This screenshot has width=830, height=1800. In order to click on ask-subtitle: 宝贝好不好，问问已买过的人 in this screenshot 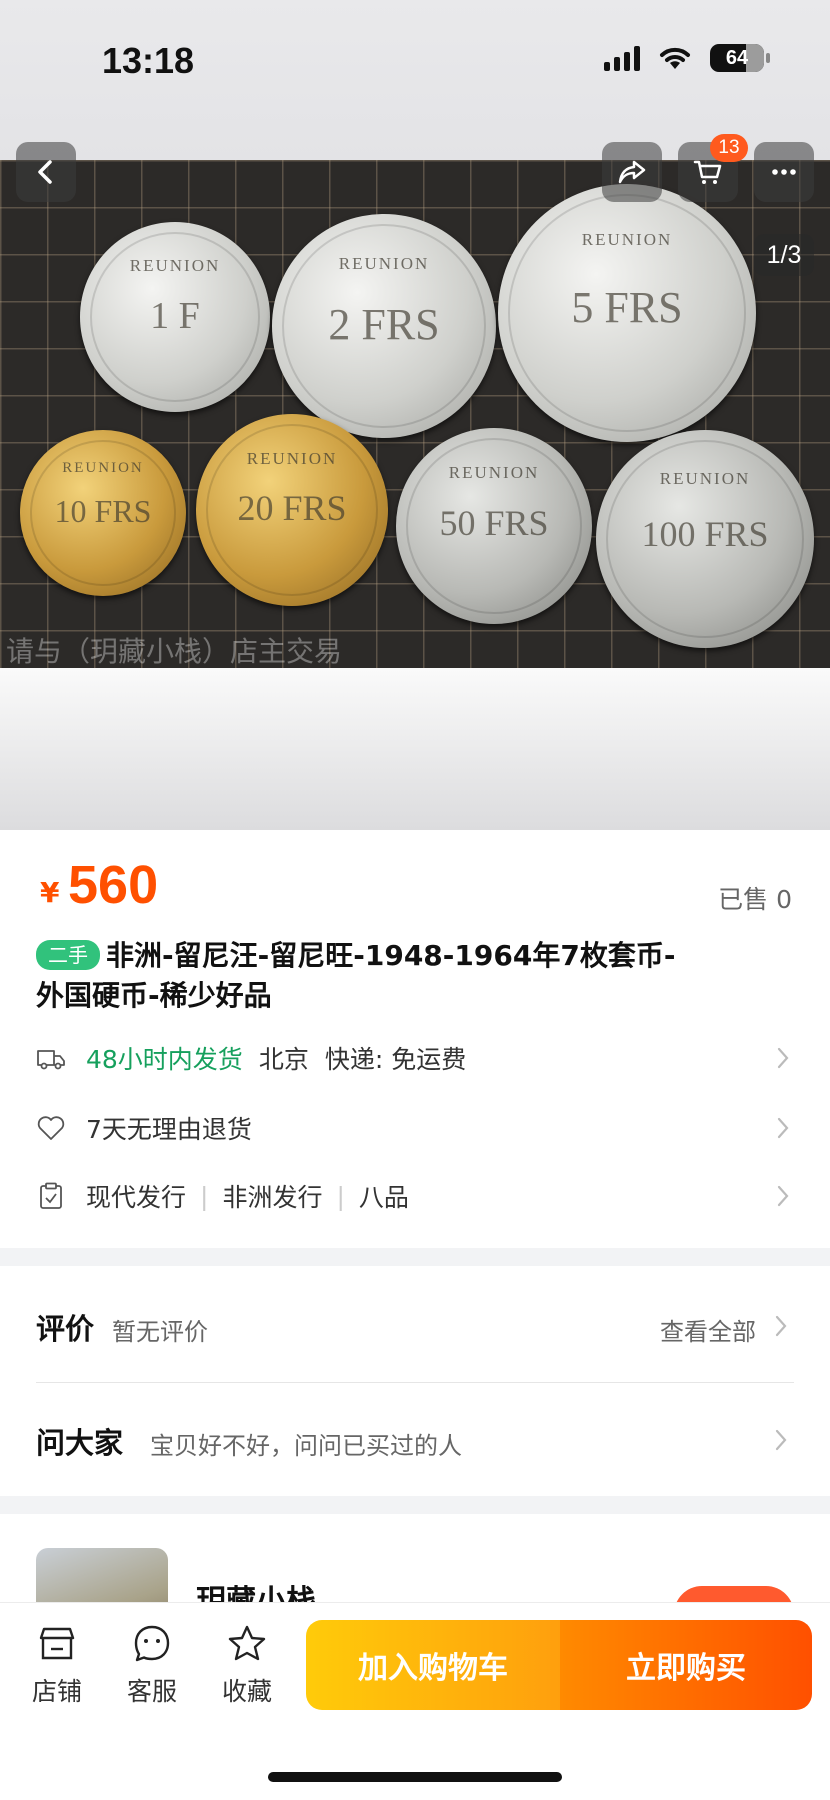, I will do `click(306, 1443)`.